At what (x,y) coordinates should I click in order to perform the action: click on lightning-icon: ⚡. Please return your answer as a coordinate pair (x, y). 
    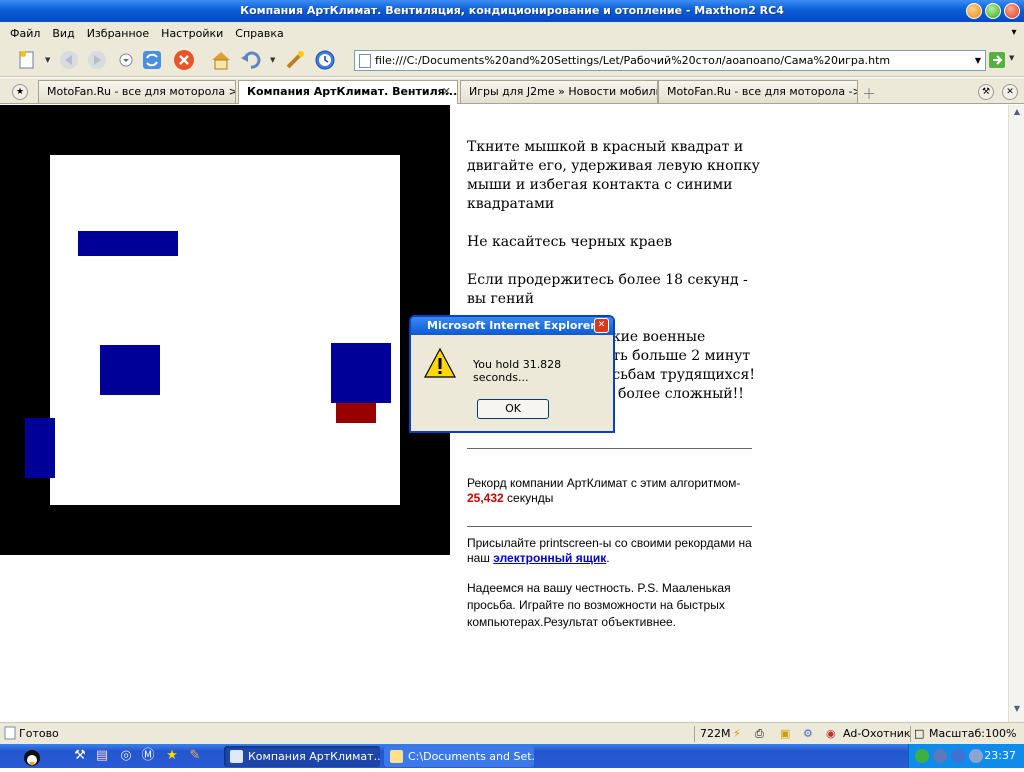
    Looking at the image, I should click on (737, 733).